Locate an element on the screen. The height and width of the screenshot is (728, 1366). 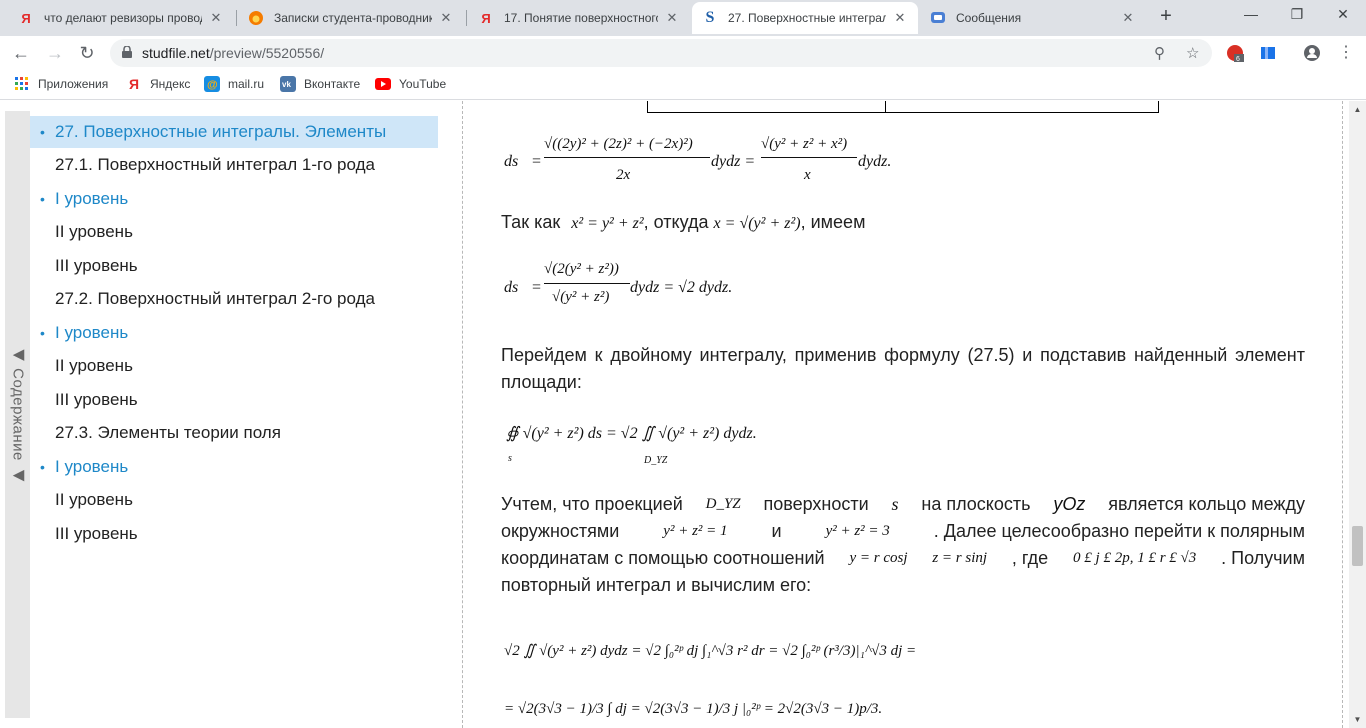
site-favicon-icon is located at coordinates (256, 18).